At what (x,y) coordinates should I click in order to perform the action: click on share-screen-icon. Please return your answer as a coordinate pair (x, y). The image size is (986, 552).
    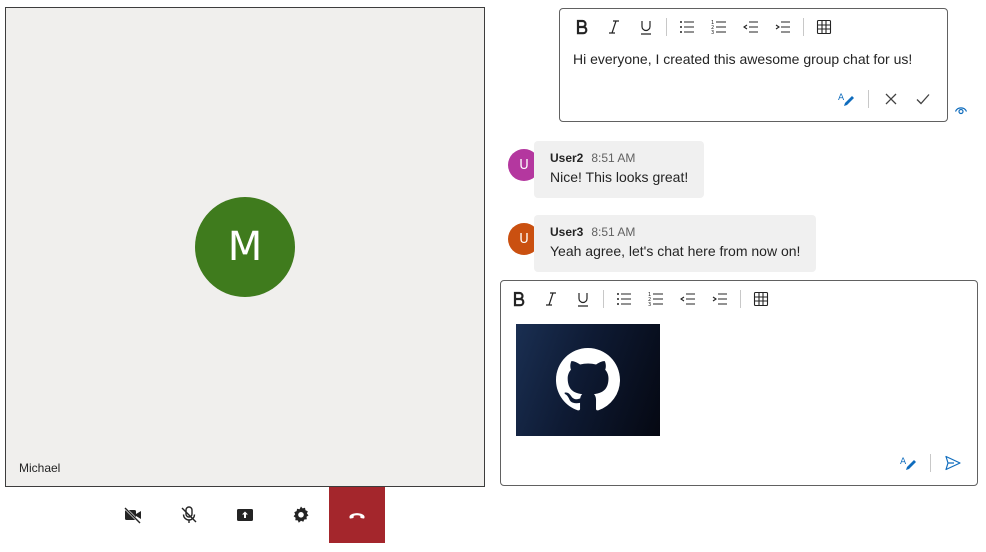
    Looking at the image, I should click on (245, 515).